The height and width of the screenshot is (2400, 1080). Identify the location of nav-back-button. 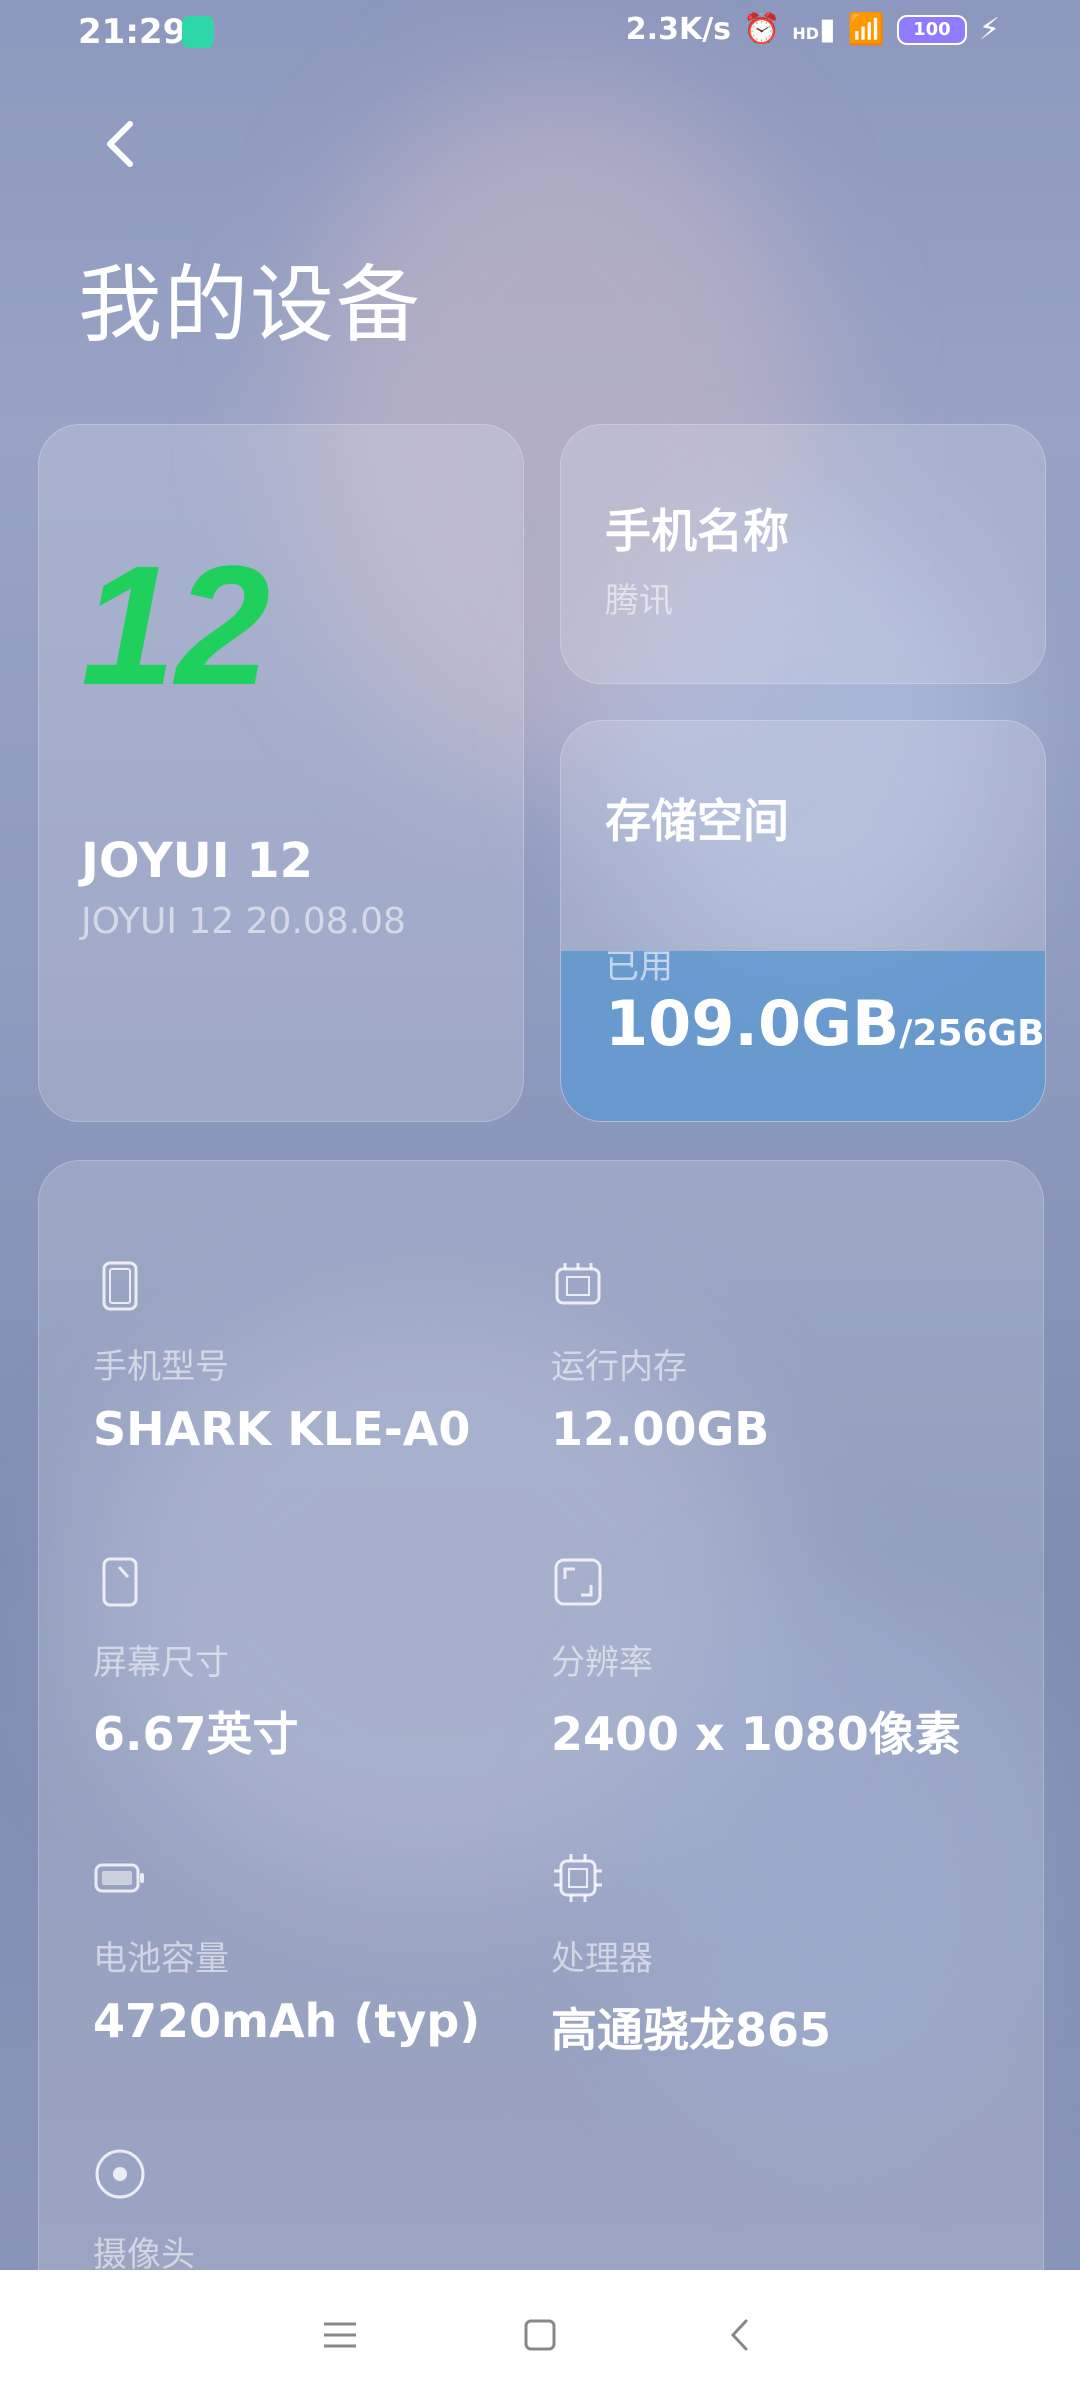
(740, 2335).